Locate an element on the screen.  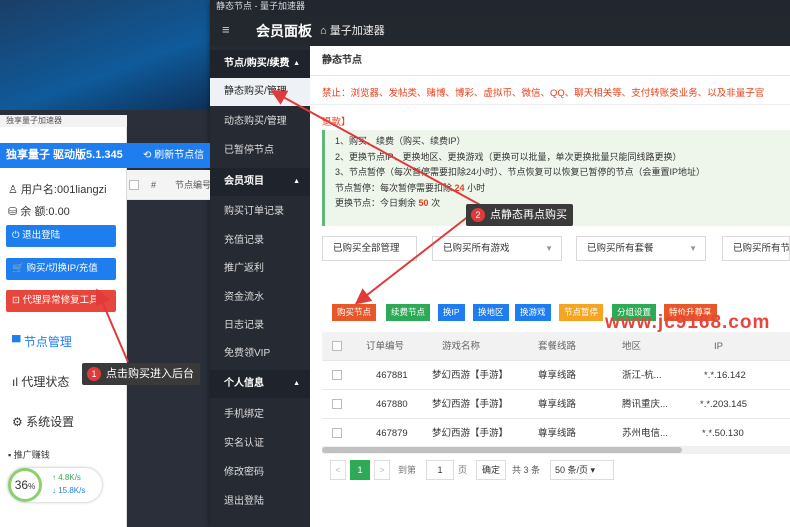
table-row: 467880 梦幻西游【手游】 尊享线路 腾讯重庆... *.*.203.145 is located at coordinates (556, 404).